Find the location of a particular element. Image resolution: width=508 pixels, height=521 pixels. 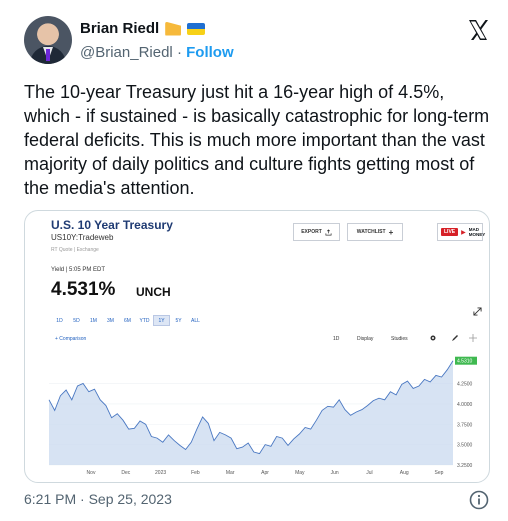

interval-select: 1D is located at coordinates (336, 339).